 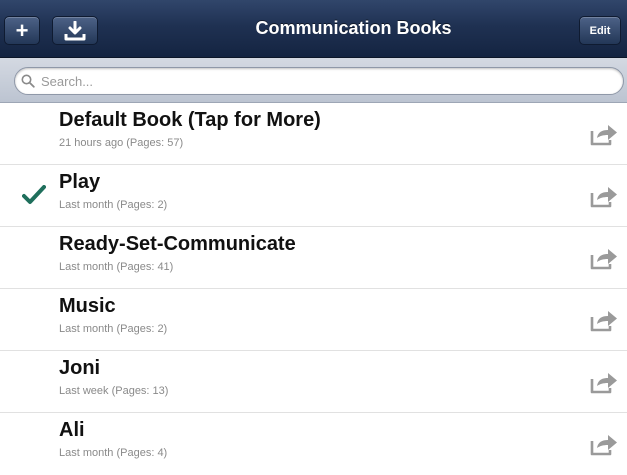 I want to click on search-bar, so click(x=313, y=80).